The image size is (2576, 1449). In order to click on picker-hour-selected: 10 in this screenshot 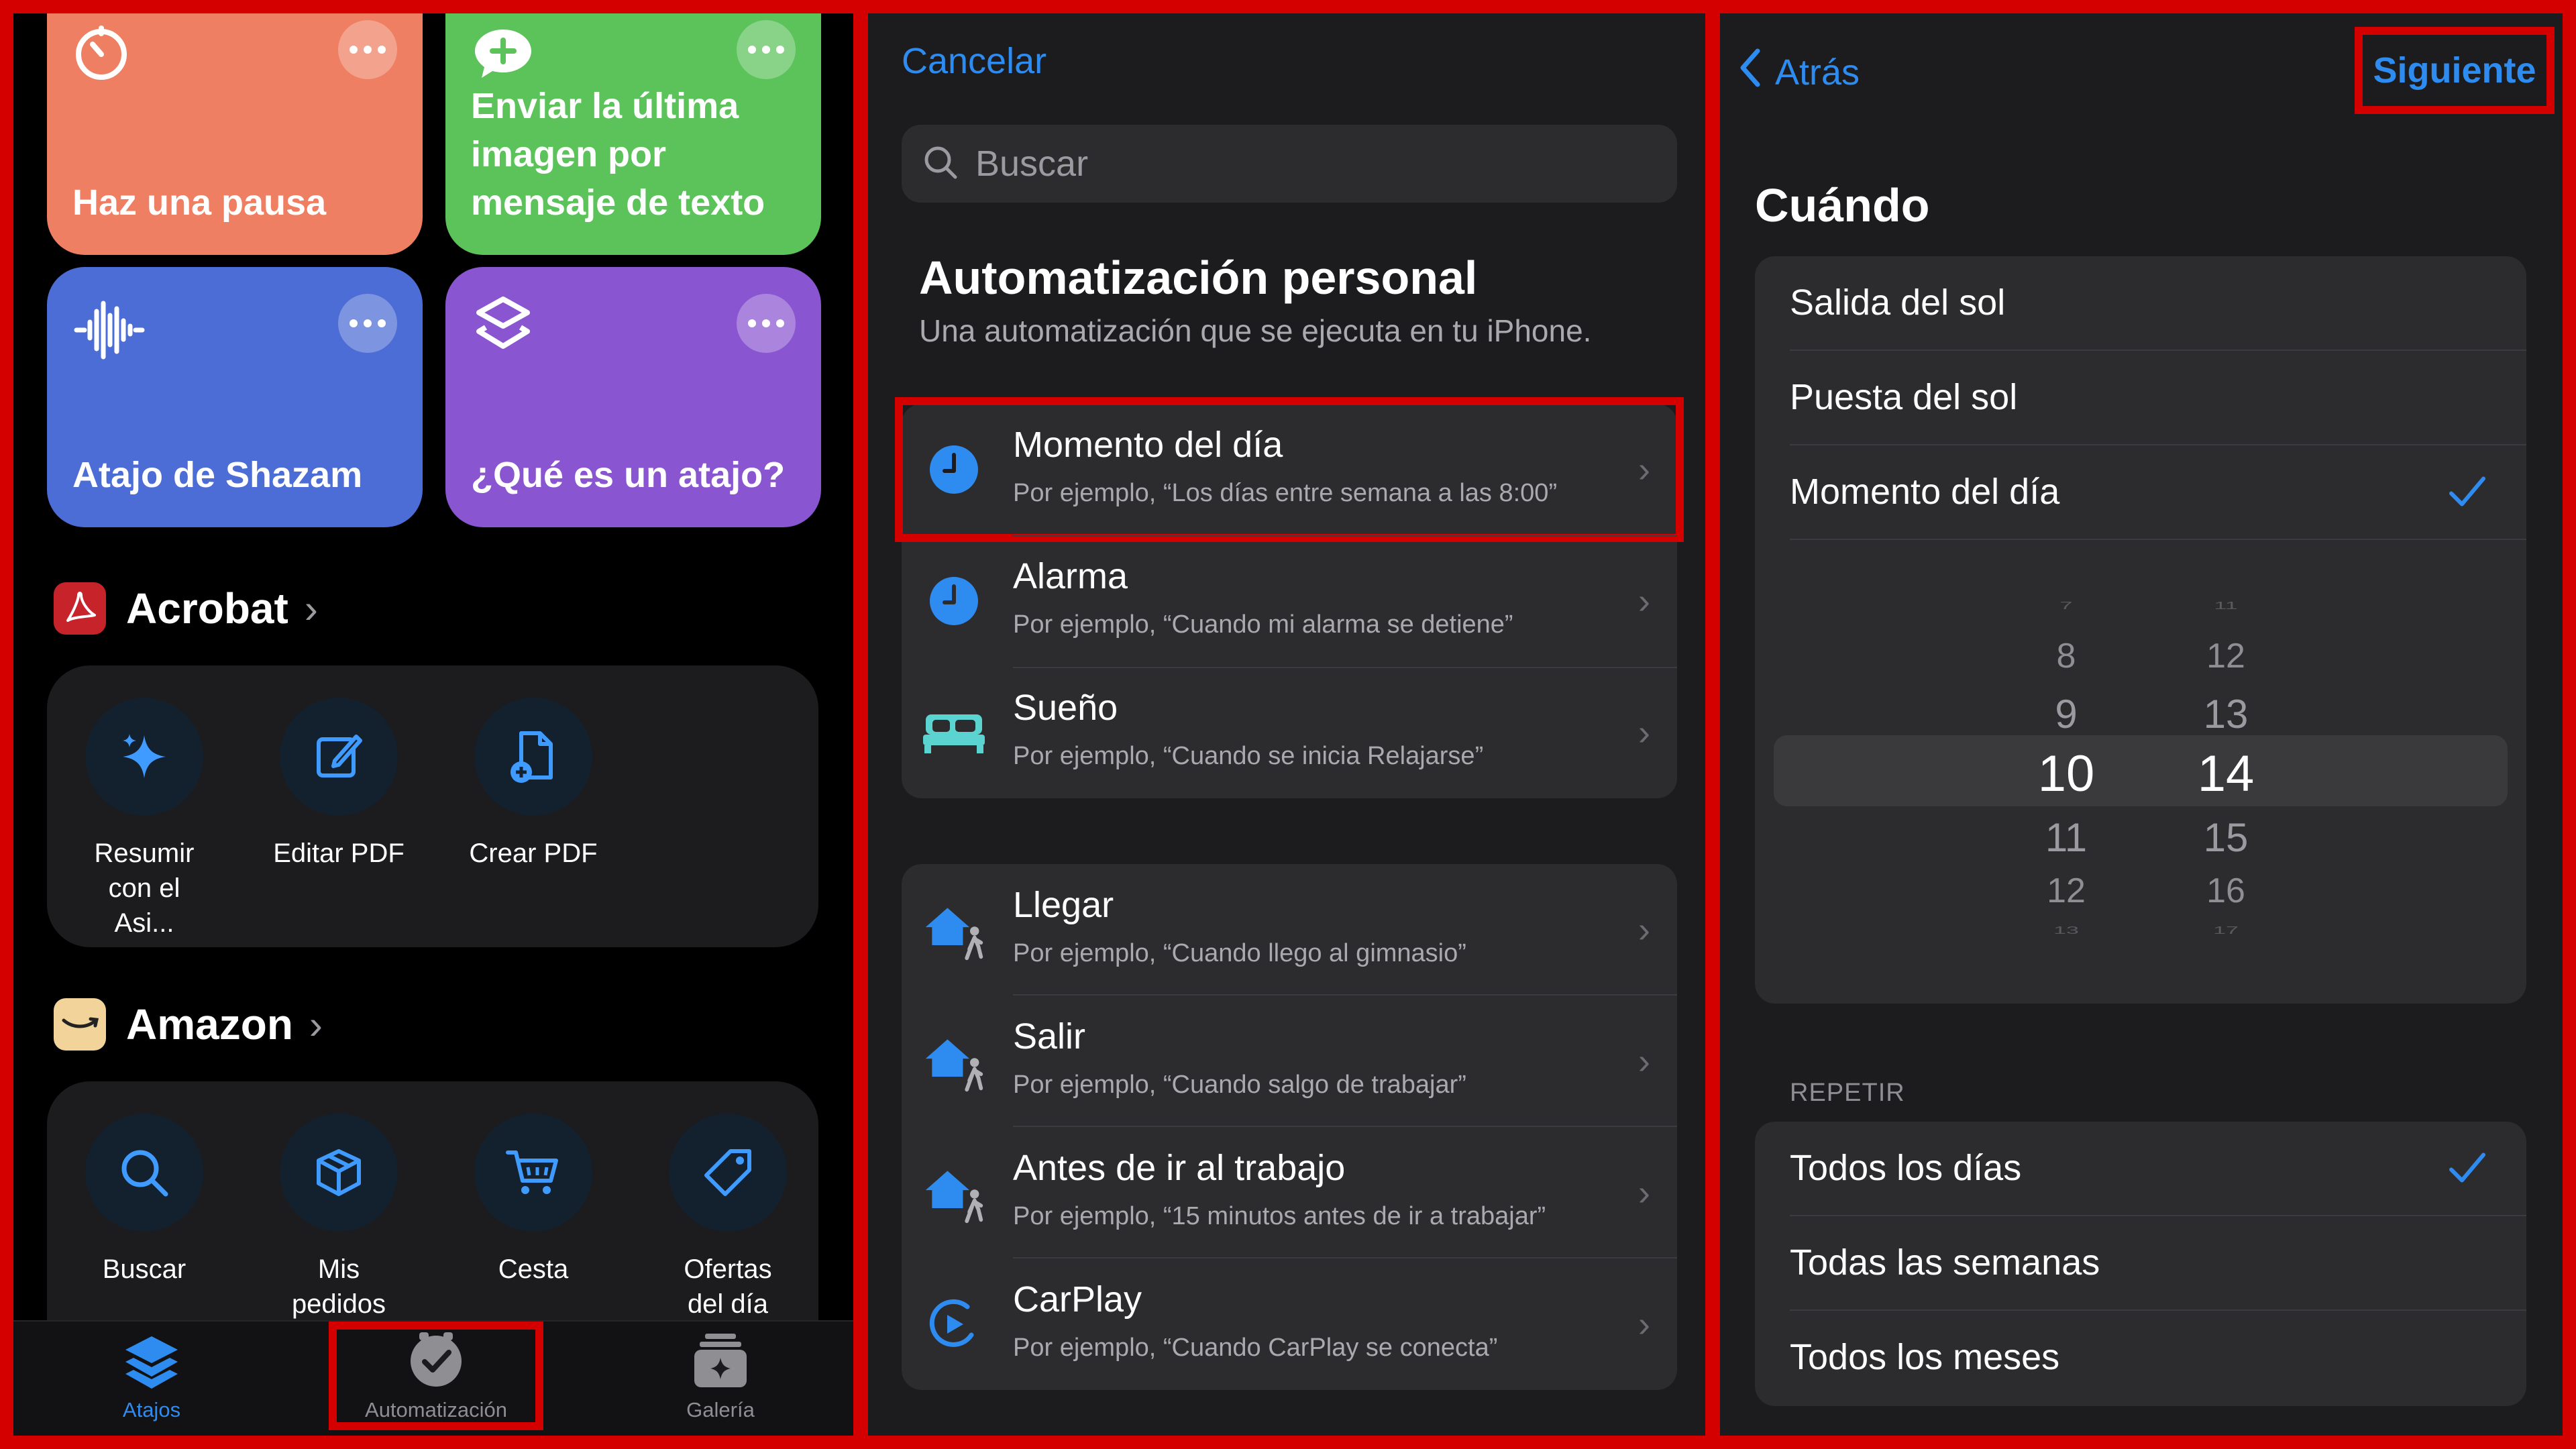, I will do `click(2066, 773)`.